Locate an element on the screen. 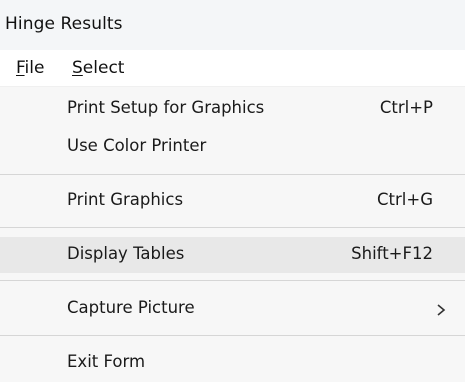 The width and height of the screenshot is (465, 382). menu-item-label: Print Setup for Graphics is located at coordinates (166, 107).